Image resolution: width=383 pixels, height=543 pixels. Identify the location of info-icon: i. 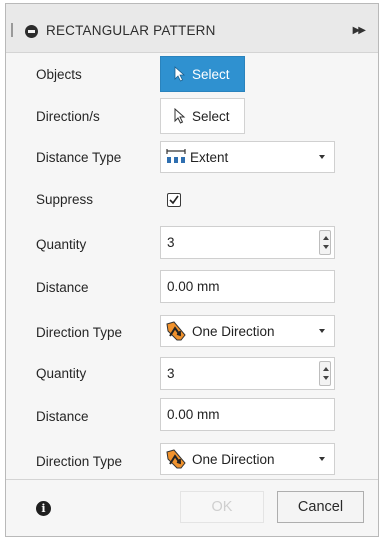
(43, 508).